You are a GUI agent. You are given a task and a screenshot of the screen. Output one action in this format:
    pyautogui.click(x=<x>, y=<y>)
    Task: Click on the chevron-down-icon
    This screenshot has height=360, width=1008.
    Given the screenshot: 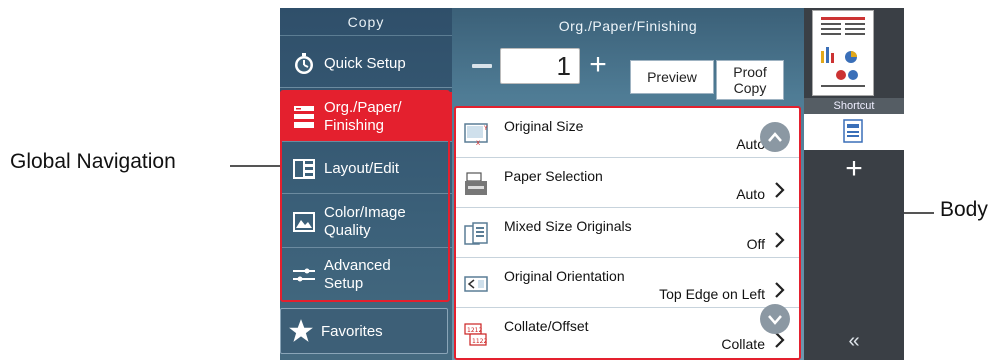 What is the action you would take?
    pyautogui.click(x=775, y=320)
    